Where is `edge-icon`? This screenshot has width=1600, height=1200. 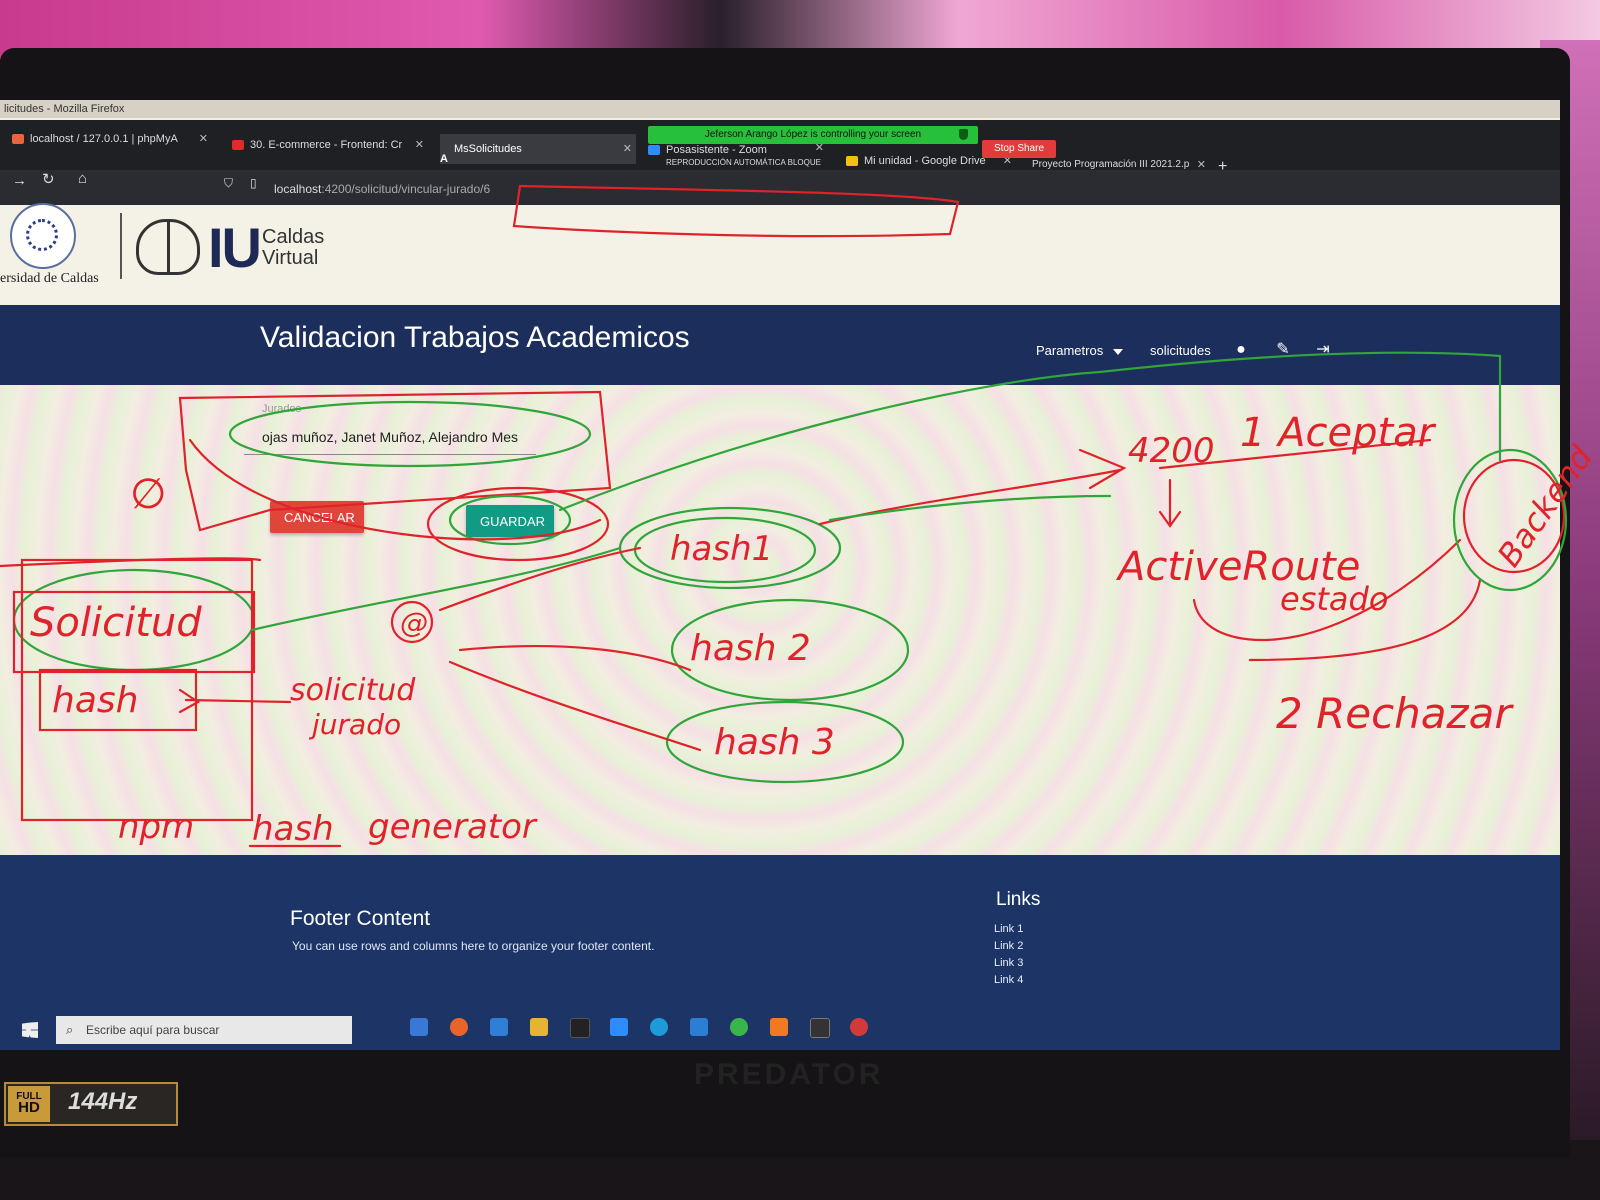 edge-icon is located at coordinates (659, 1027).